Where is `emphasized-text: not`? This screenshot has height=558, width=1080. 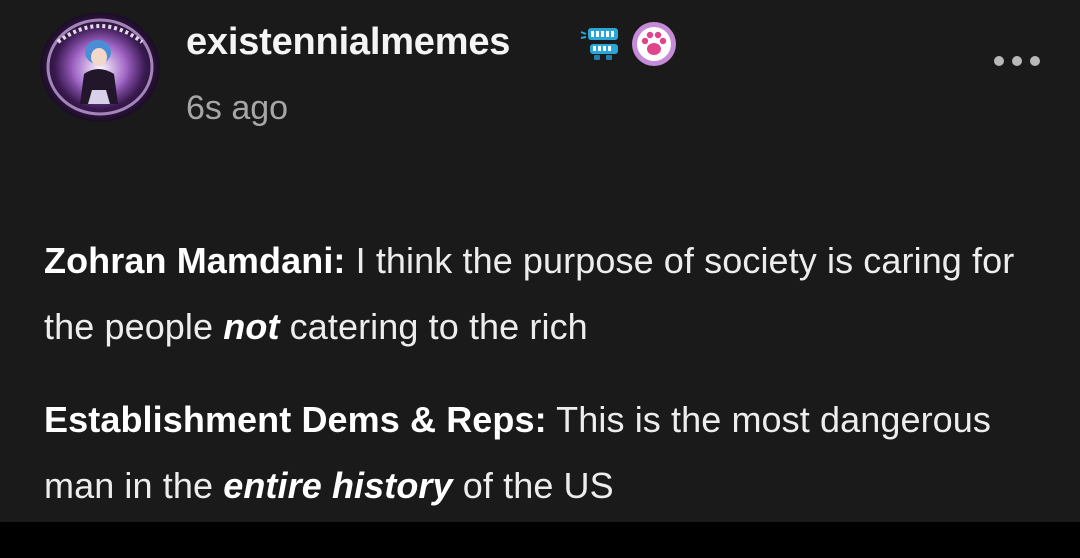
emphasized-text: not is located at coordinates (251, 326).